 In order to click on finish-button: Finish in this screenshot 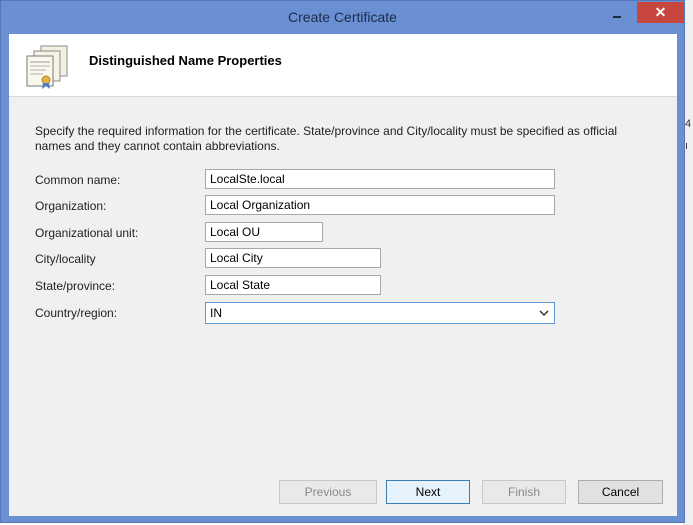, I will do `click(524, 492)`.